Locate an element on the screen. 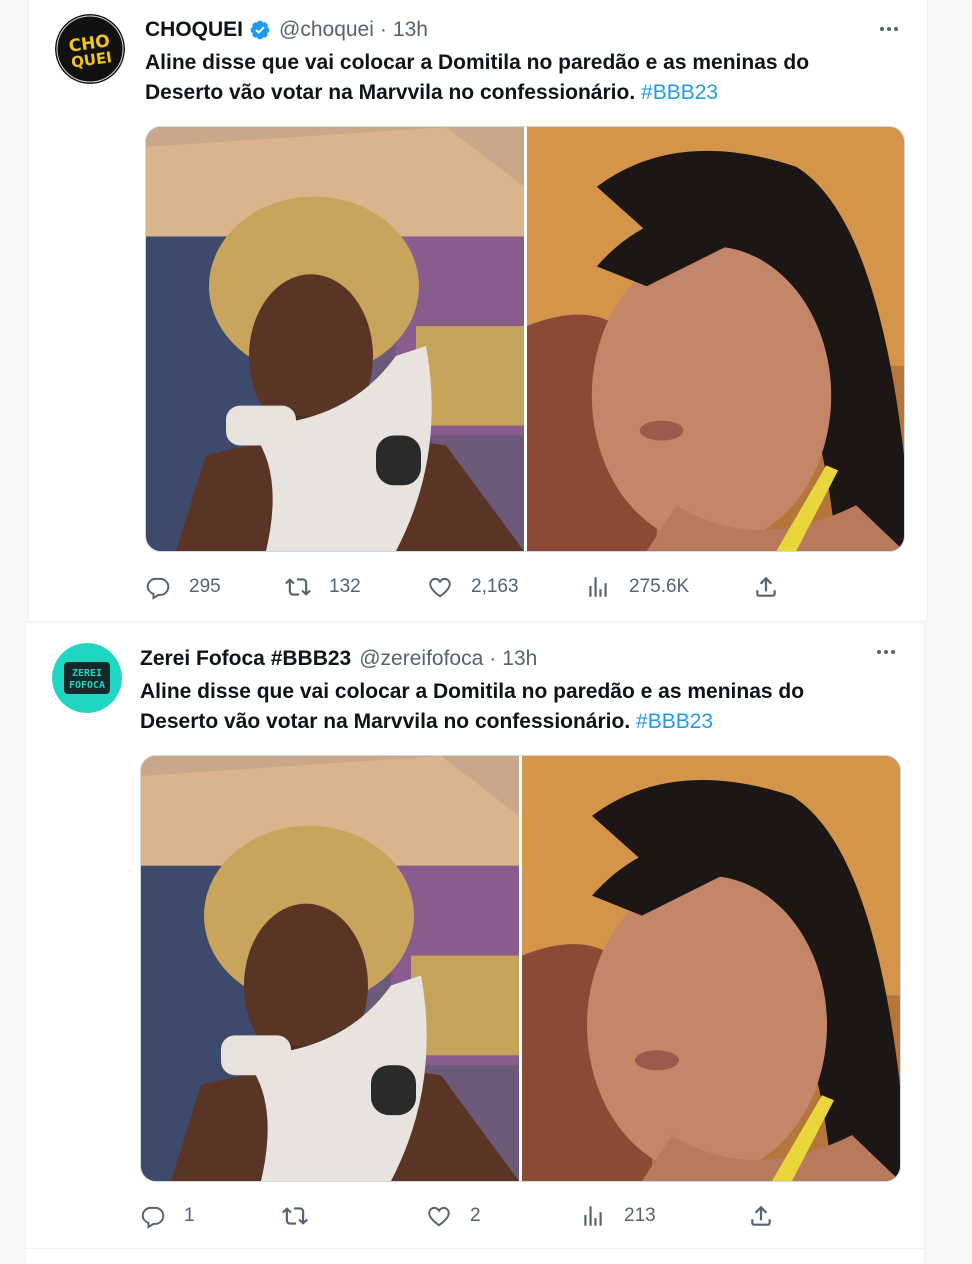  avatar-logo-text: FOFOCA is located at coordinates (87, 685).